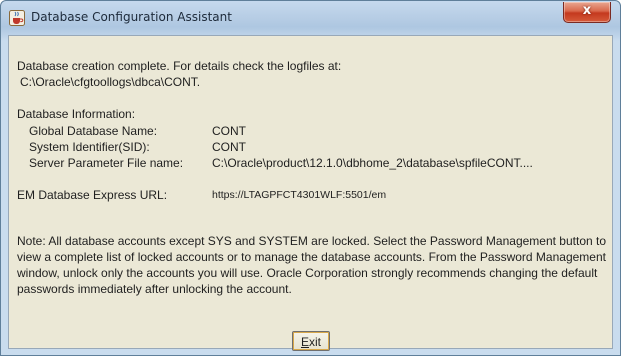 The height and width of the screenshot is (356, 621). What do you see at coordinates (93, 131) in the screenshot?
I see `global-db-name-label: Global Database Name:` at bounding box center [93, 131].